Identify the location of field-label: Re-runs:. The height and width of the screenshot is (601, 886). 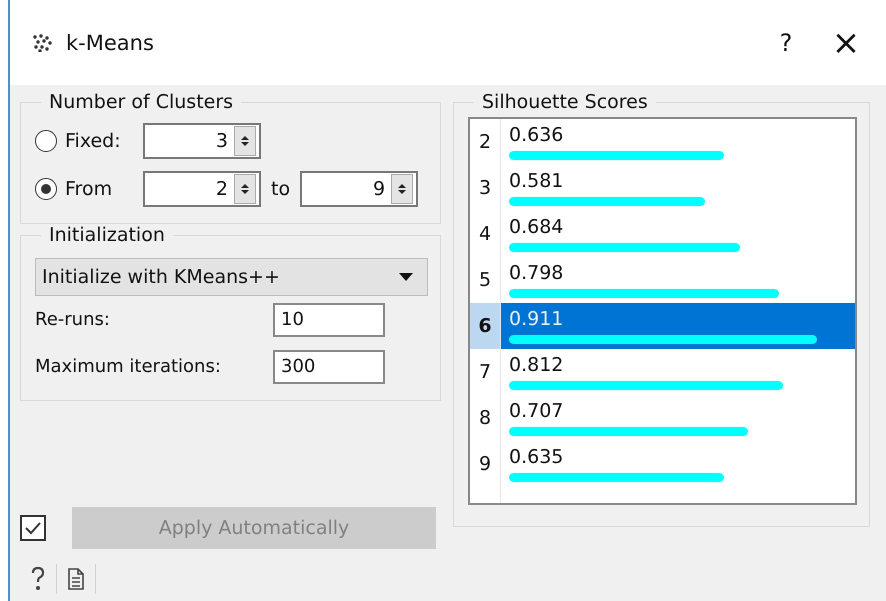
(73, 319).